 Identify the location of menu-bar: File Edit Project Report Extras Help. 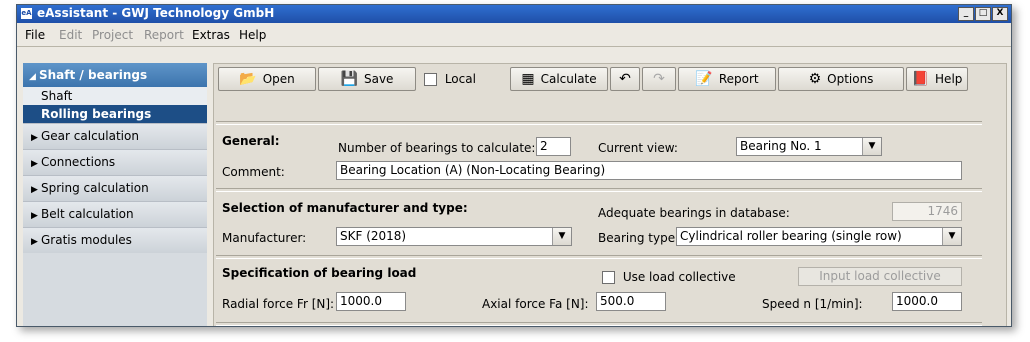
(514, 35).